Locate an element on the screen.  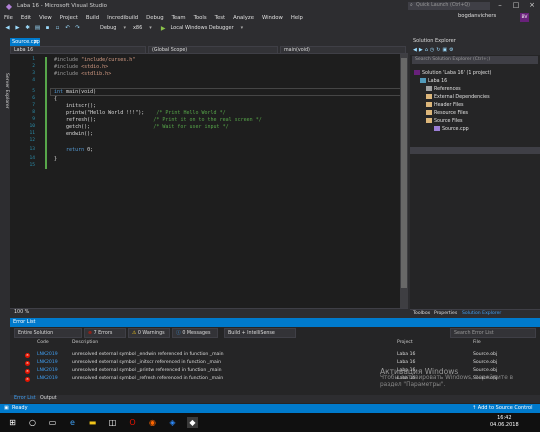
warnings-filter-button: ⚠ 0 Warnings is located at coordinates (149, 333).